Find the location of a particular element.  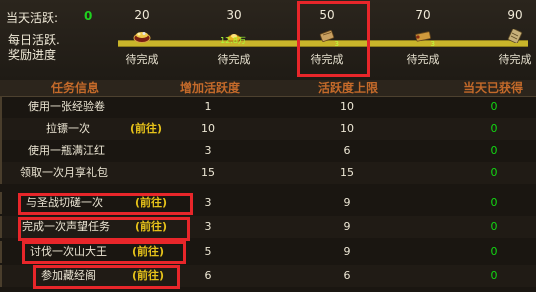

table-row: 使用一张经验卷 1 10 0 is located at coordinates (268, 107).